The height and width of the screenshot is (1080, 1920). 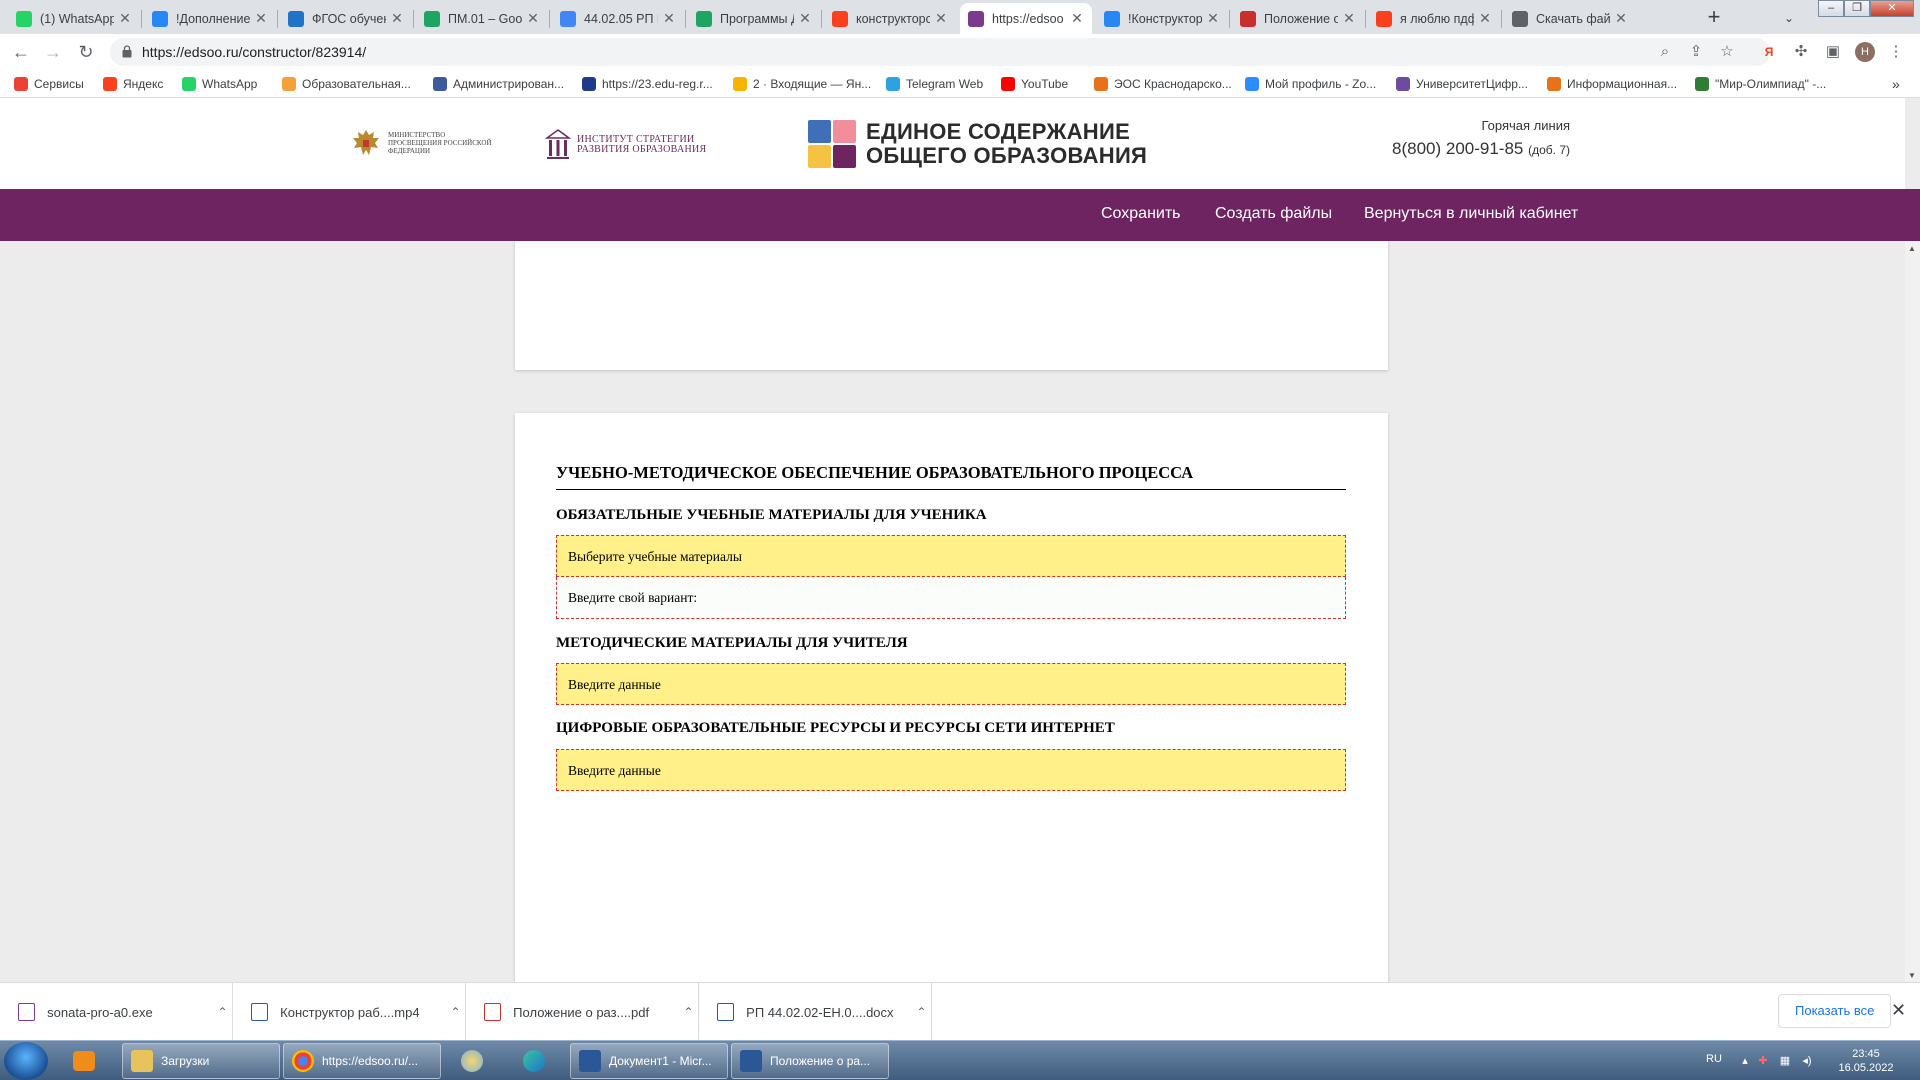 What do you see at coordinates (1896, 84) in the screenshot?
I see `more-bookmarks-icon: »` at bounding box center [1896, 84].